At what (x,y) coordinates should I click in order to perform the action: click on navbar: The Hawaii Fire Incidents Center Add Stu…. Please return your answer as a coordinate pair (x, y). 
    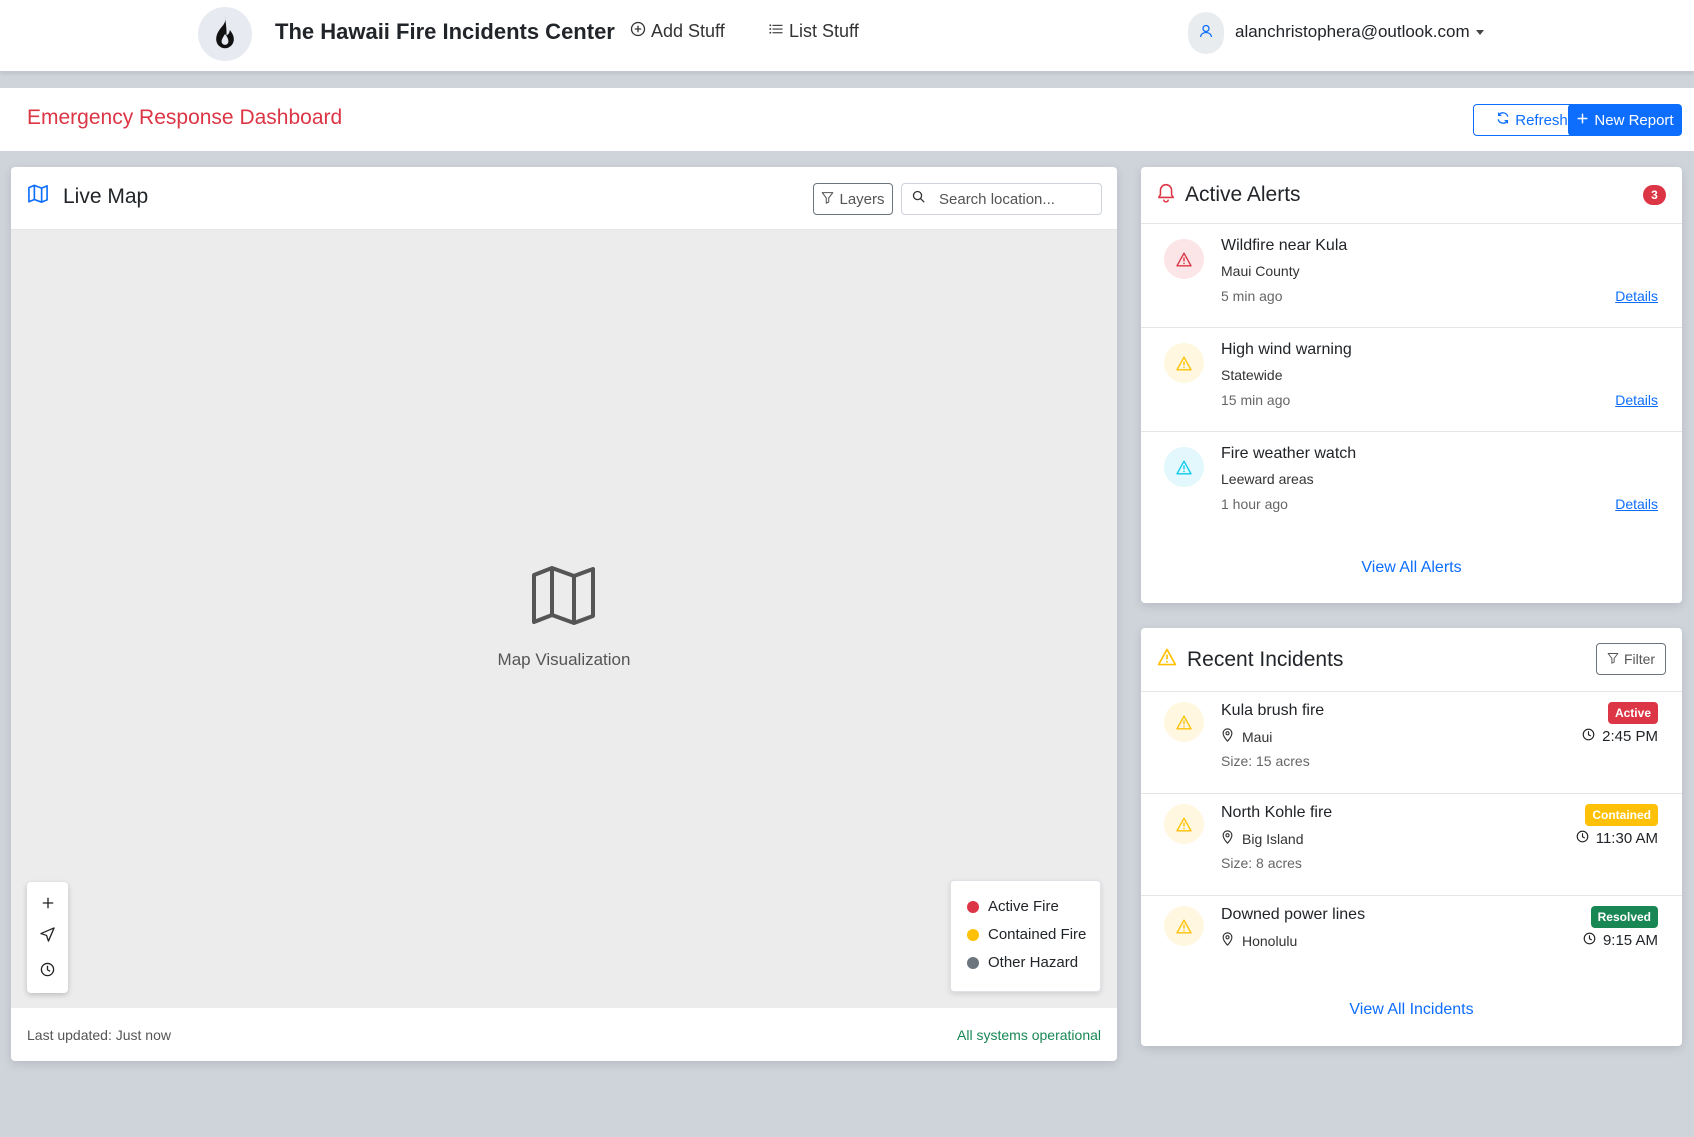
    Looking at the image, I should click on (847, 36).